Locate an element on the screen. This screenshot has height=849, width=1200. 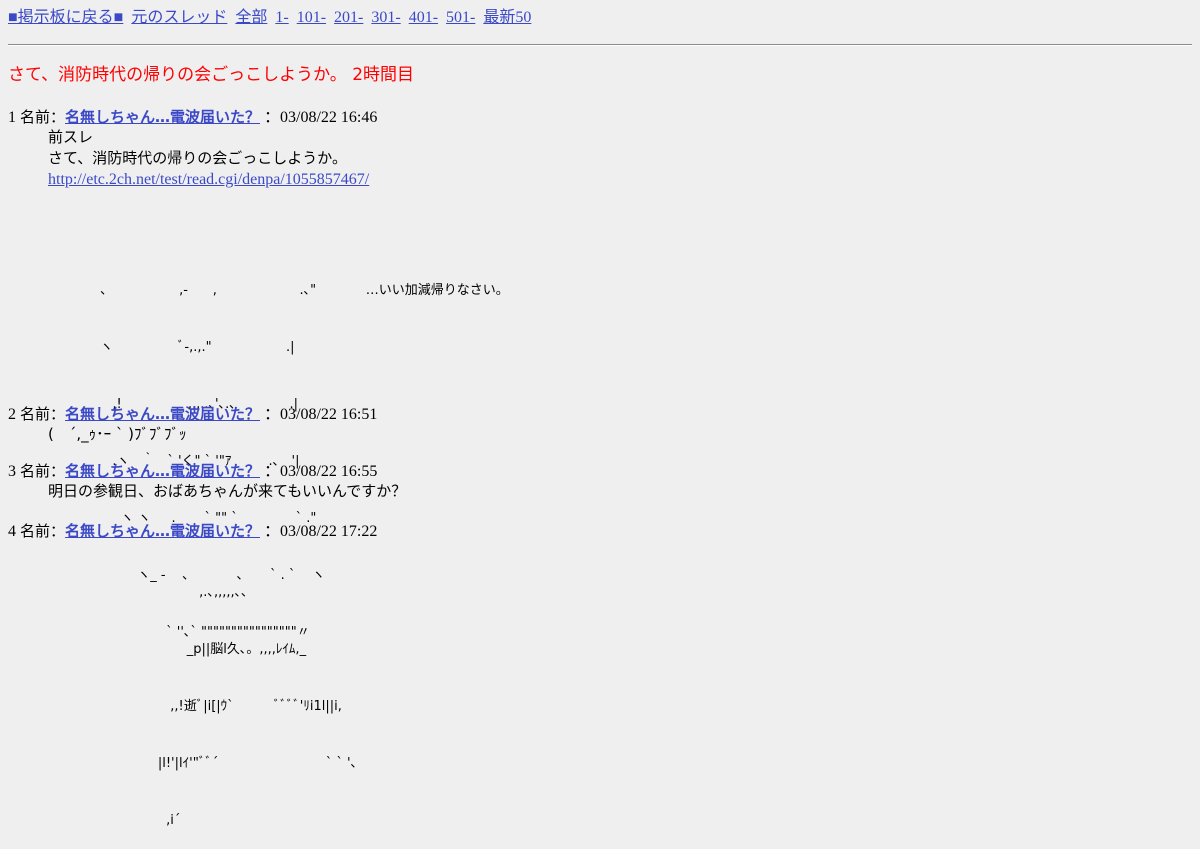
post-line: 明日の参観日、おばあちゃんが来てもいいんですか？ is located at coordinates (227, 491).